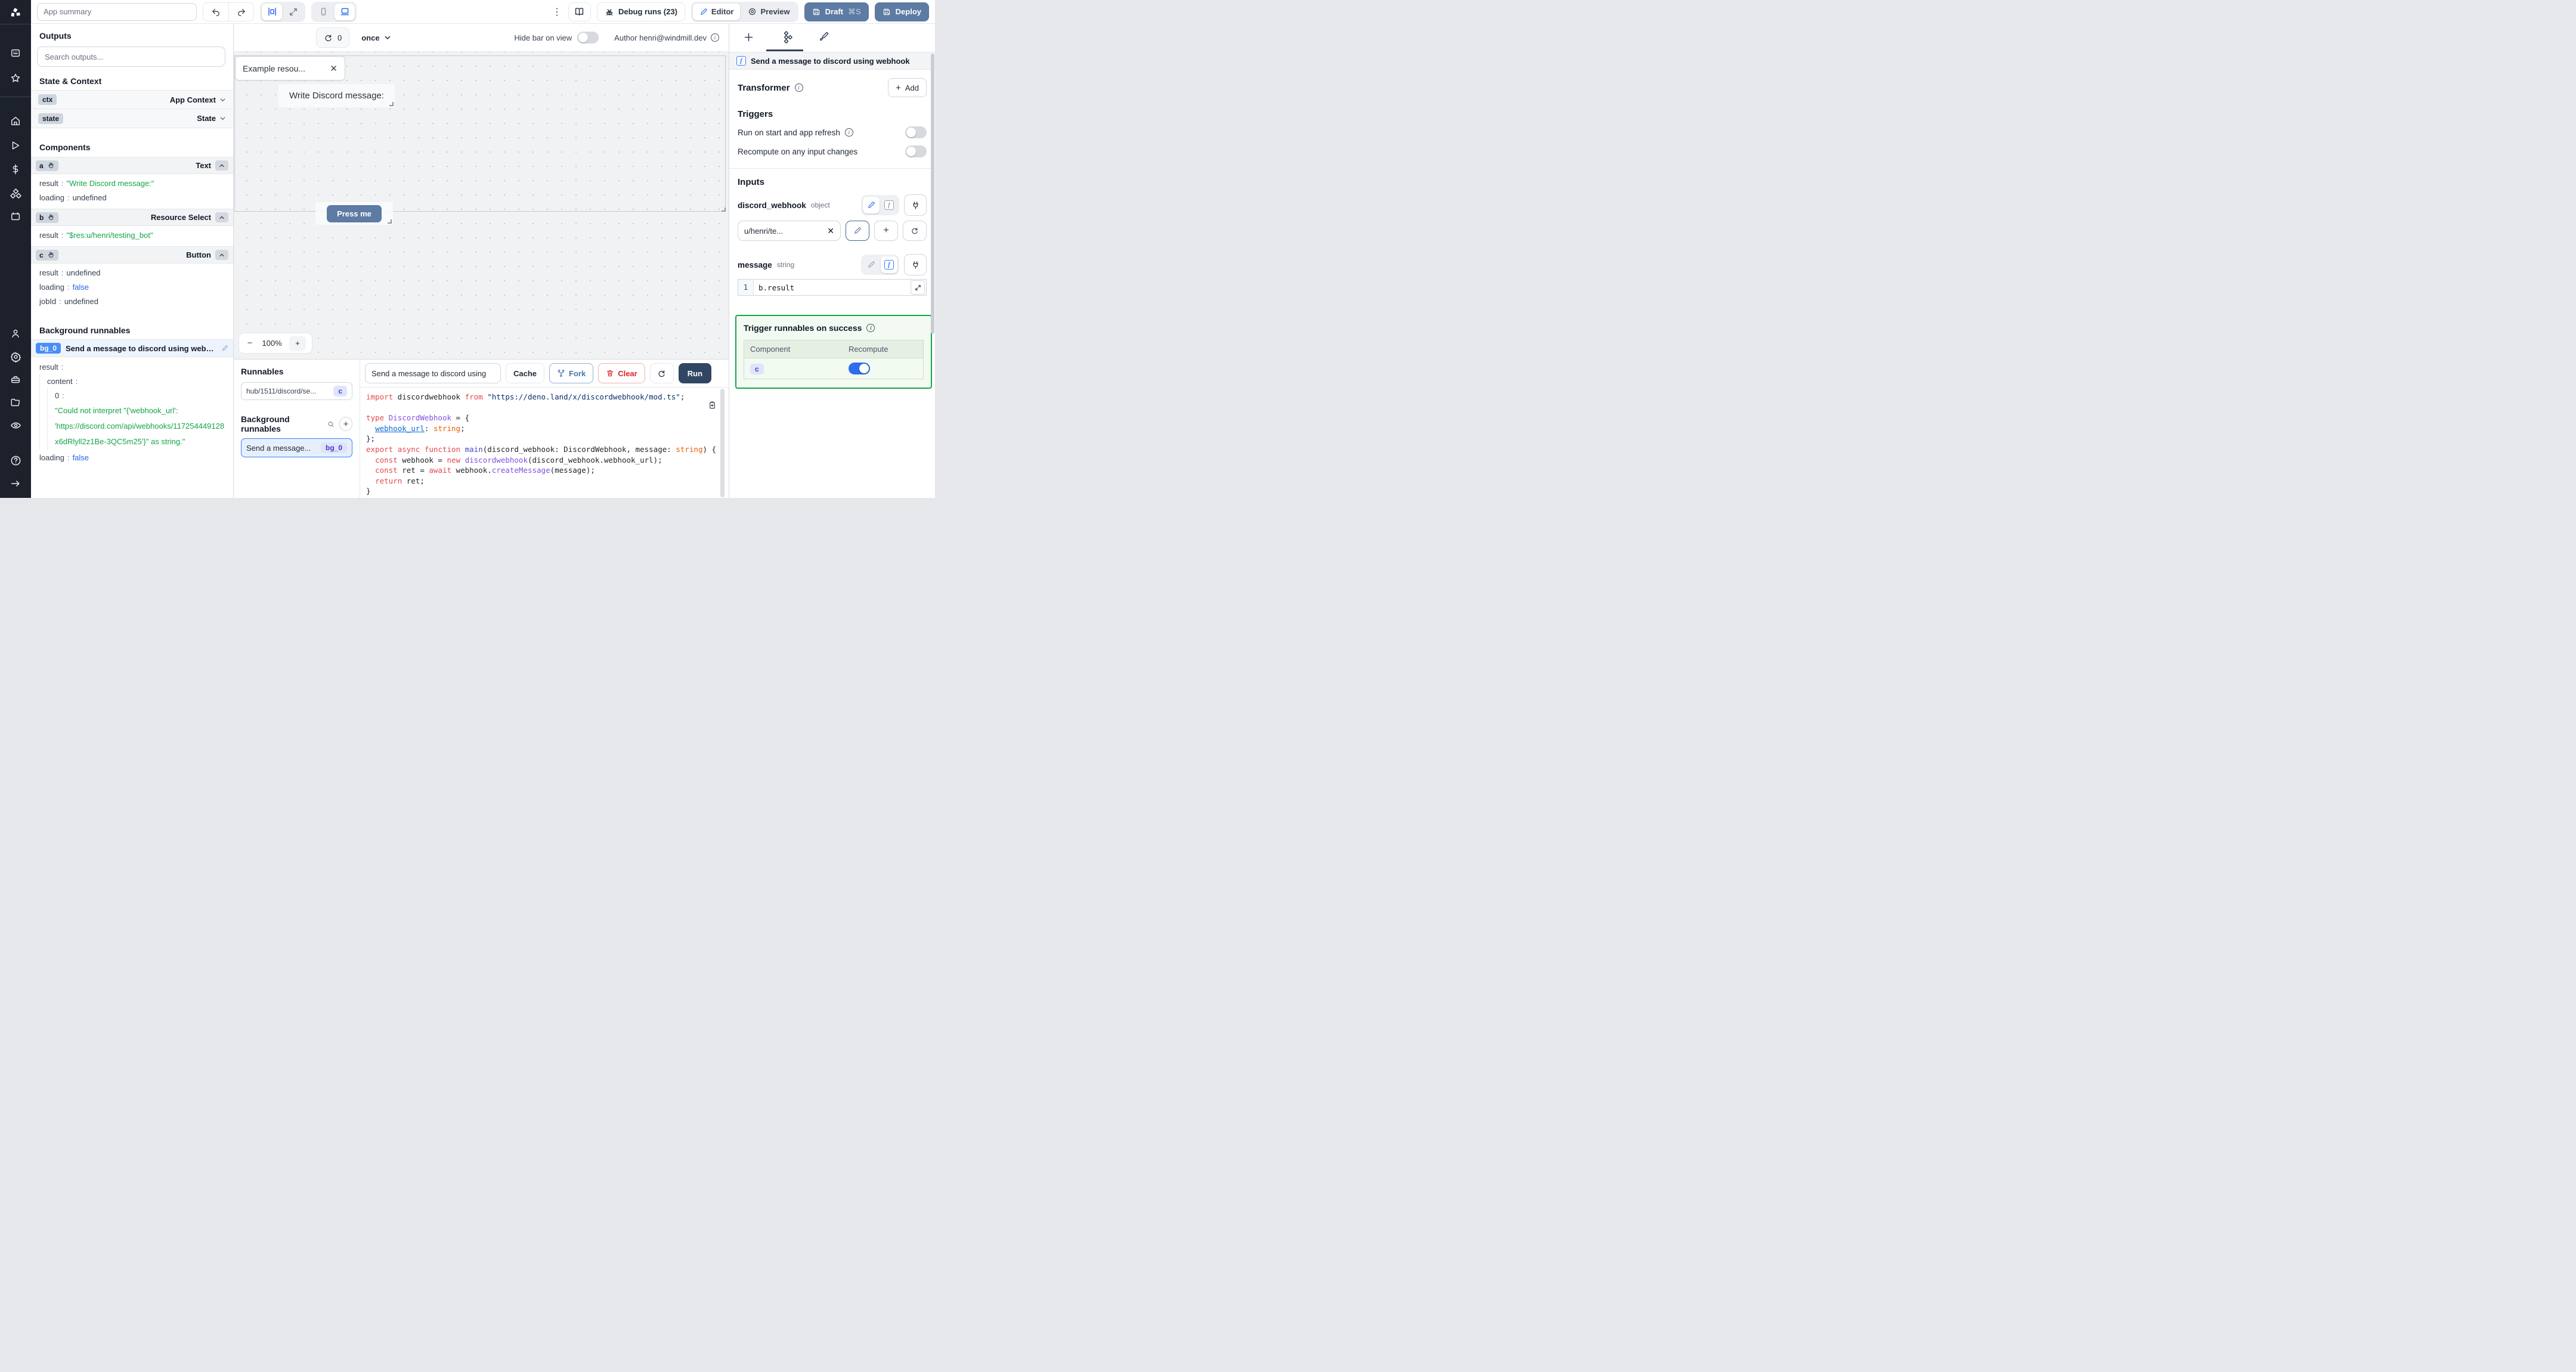 The image size is (2576, 1372). Describe the element at coordinates (749, 37) in the screenshot. I see `insert-component-tab-icon` at that location.